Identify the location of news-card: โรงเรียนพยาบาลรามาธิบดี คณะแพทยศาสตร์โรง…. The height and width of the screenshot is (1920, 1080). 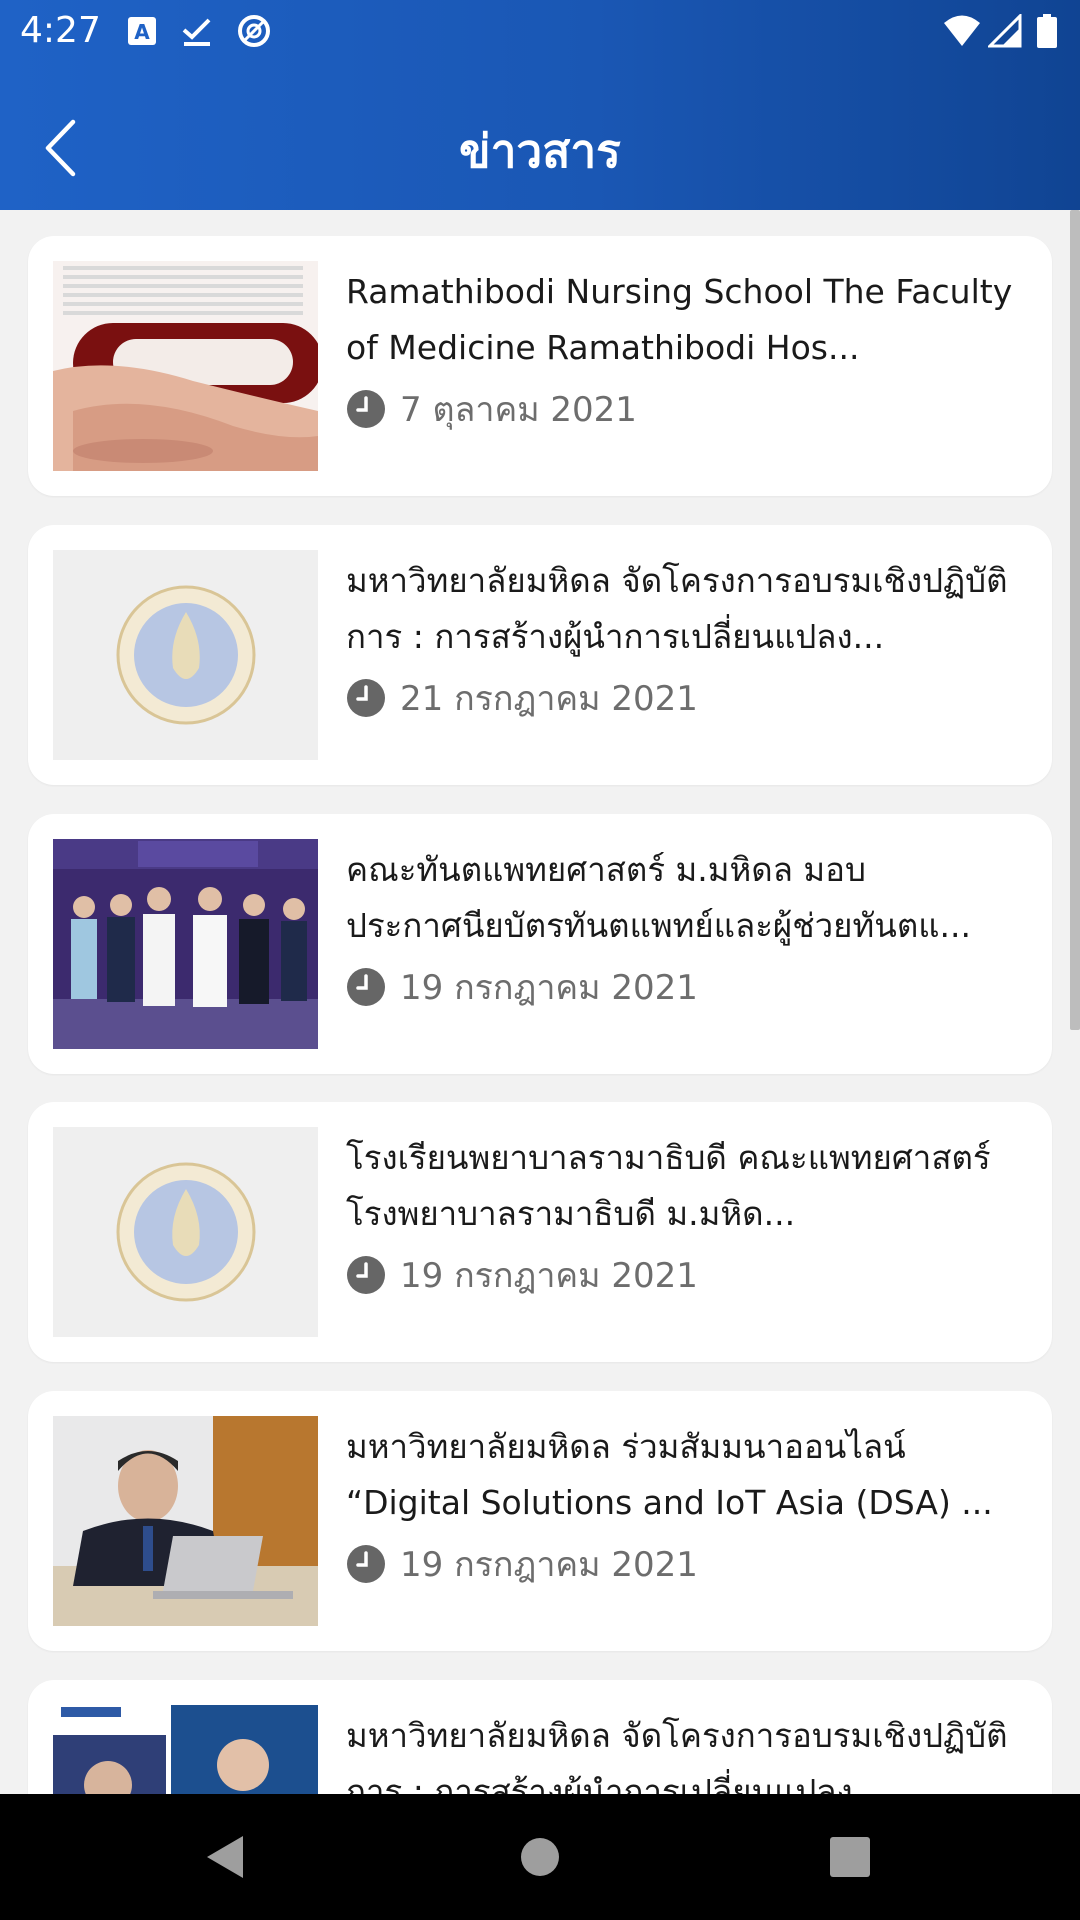
(540, 1232).